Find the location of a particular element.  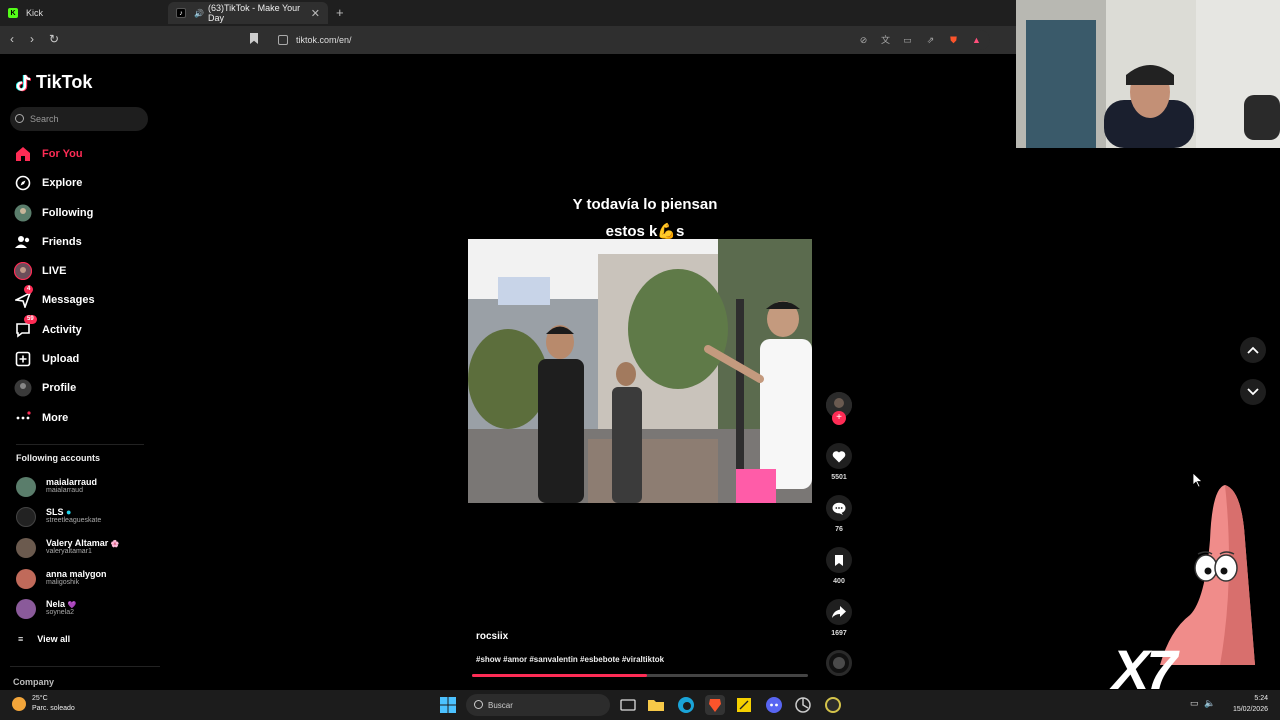

account-handle: valeryaltamar1 is located at coordinates (69, 551).